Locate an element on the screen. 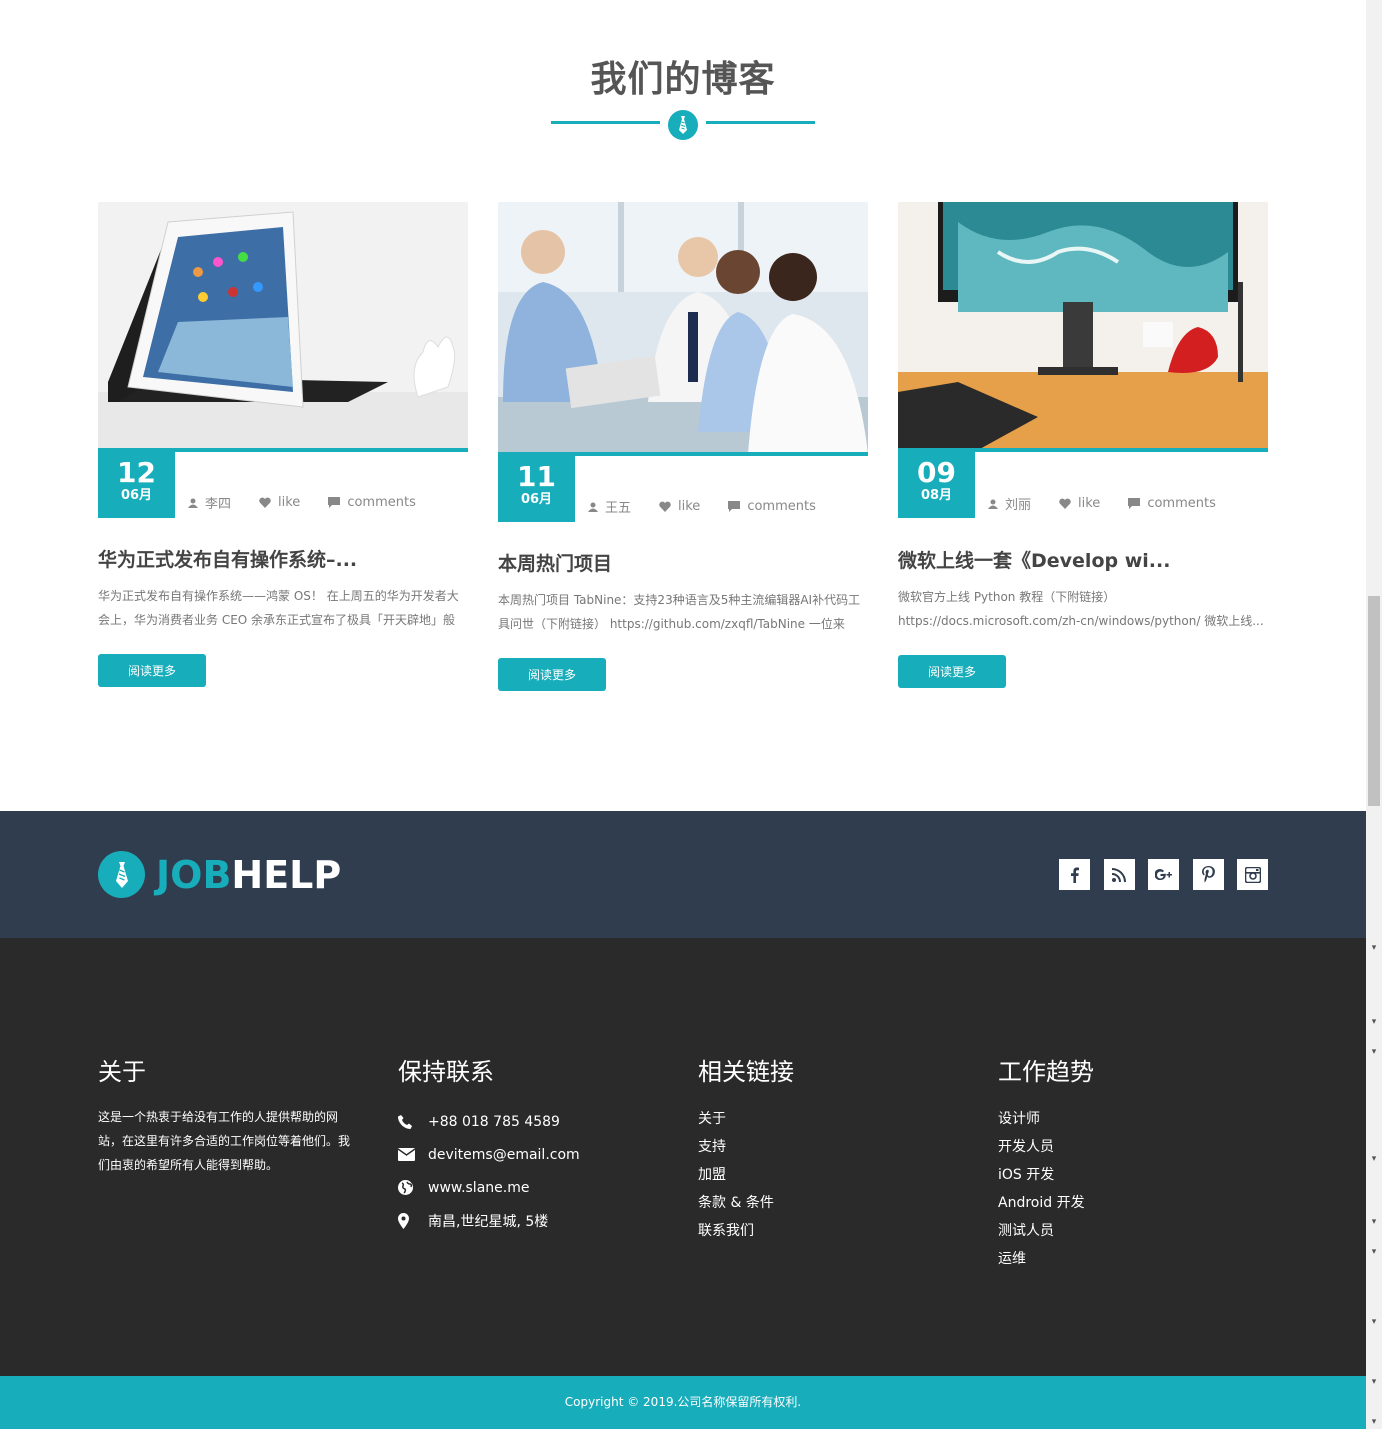 This screenshot has height=1429, width=1382. trend-link: 设计师 is located at coordinates (1138, 1119).